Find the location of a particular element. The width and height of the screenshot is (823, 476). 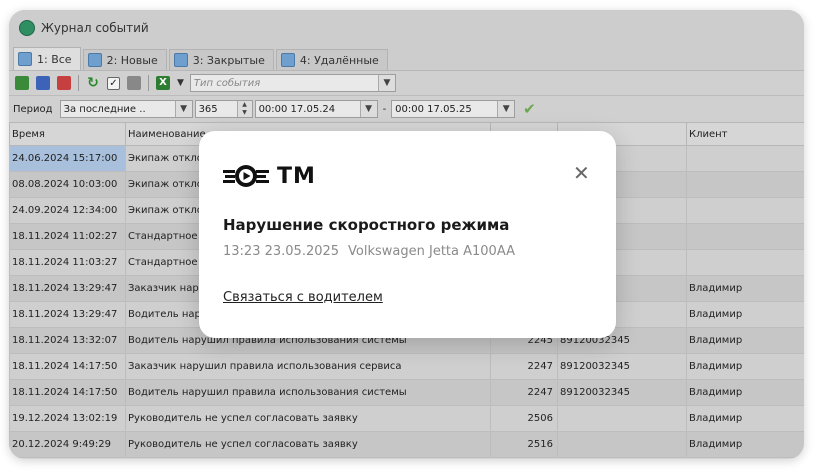

tab-deleted: 4: Удалённые is located at coordinates (331, 59).